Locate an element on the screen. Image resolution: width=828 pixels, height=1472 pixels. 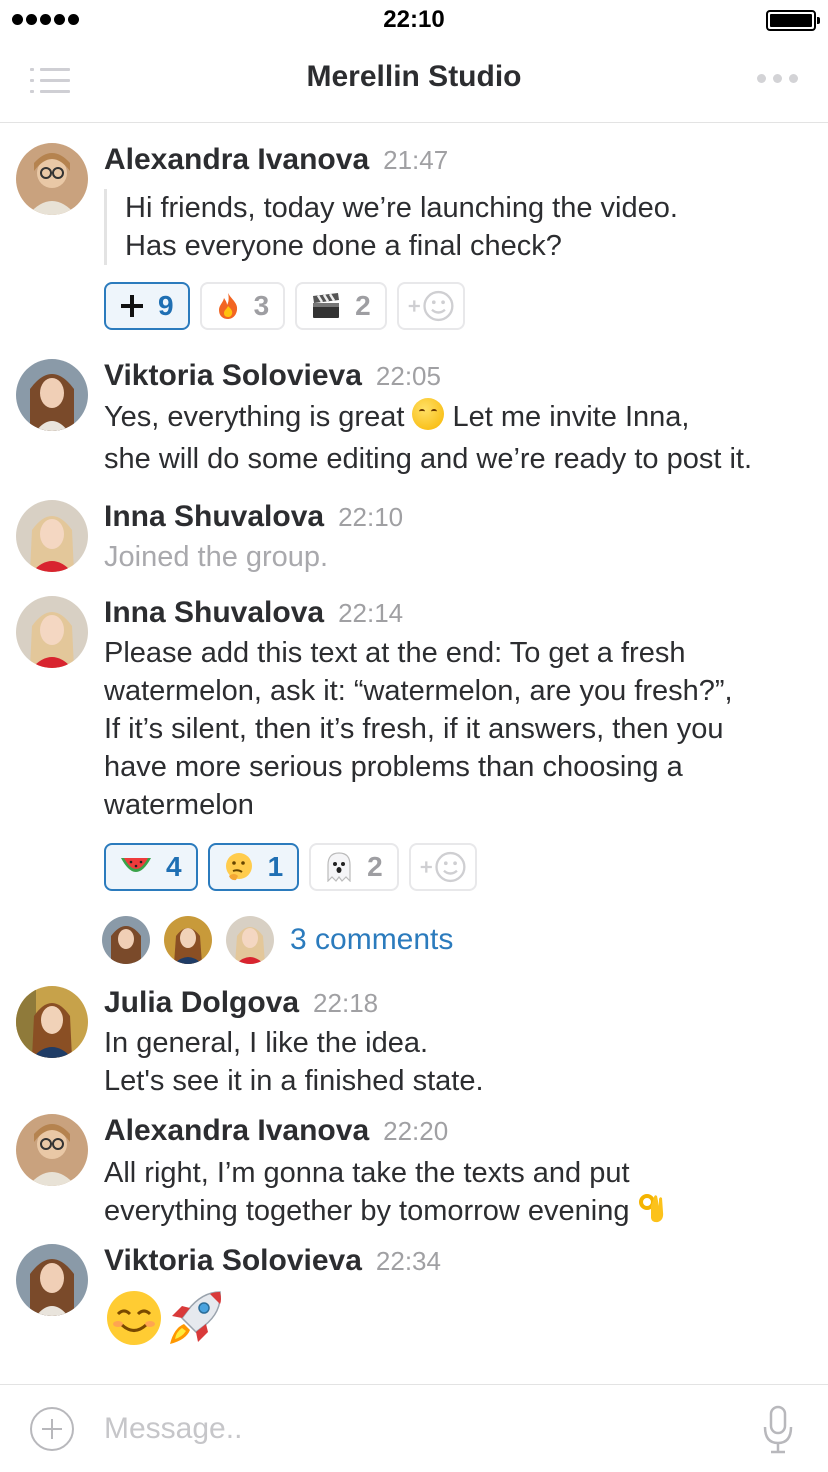
system-message: Joined the group. is located at coordinates (461, 557).